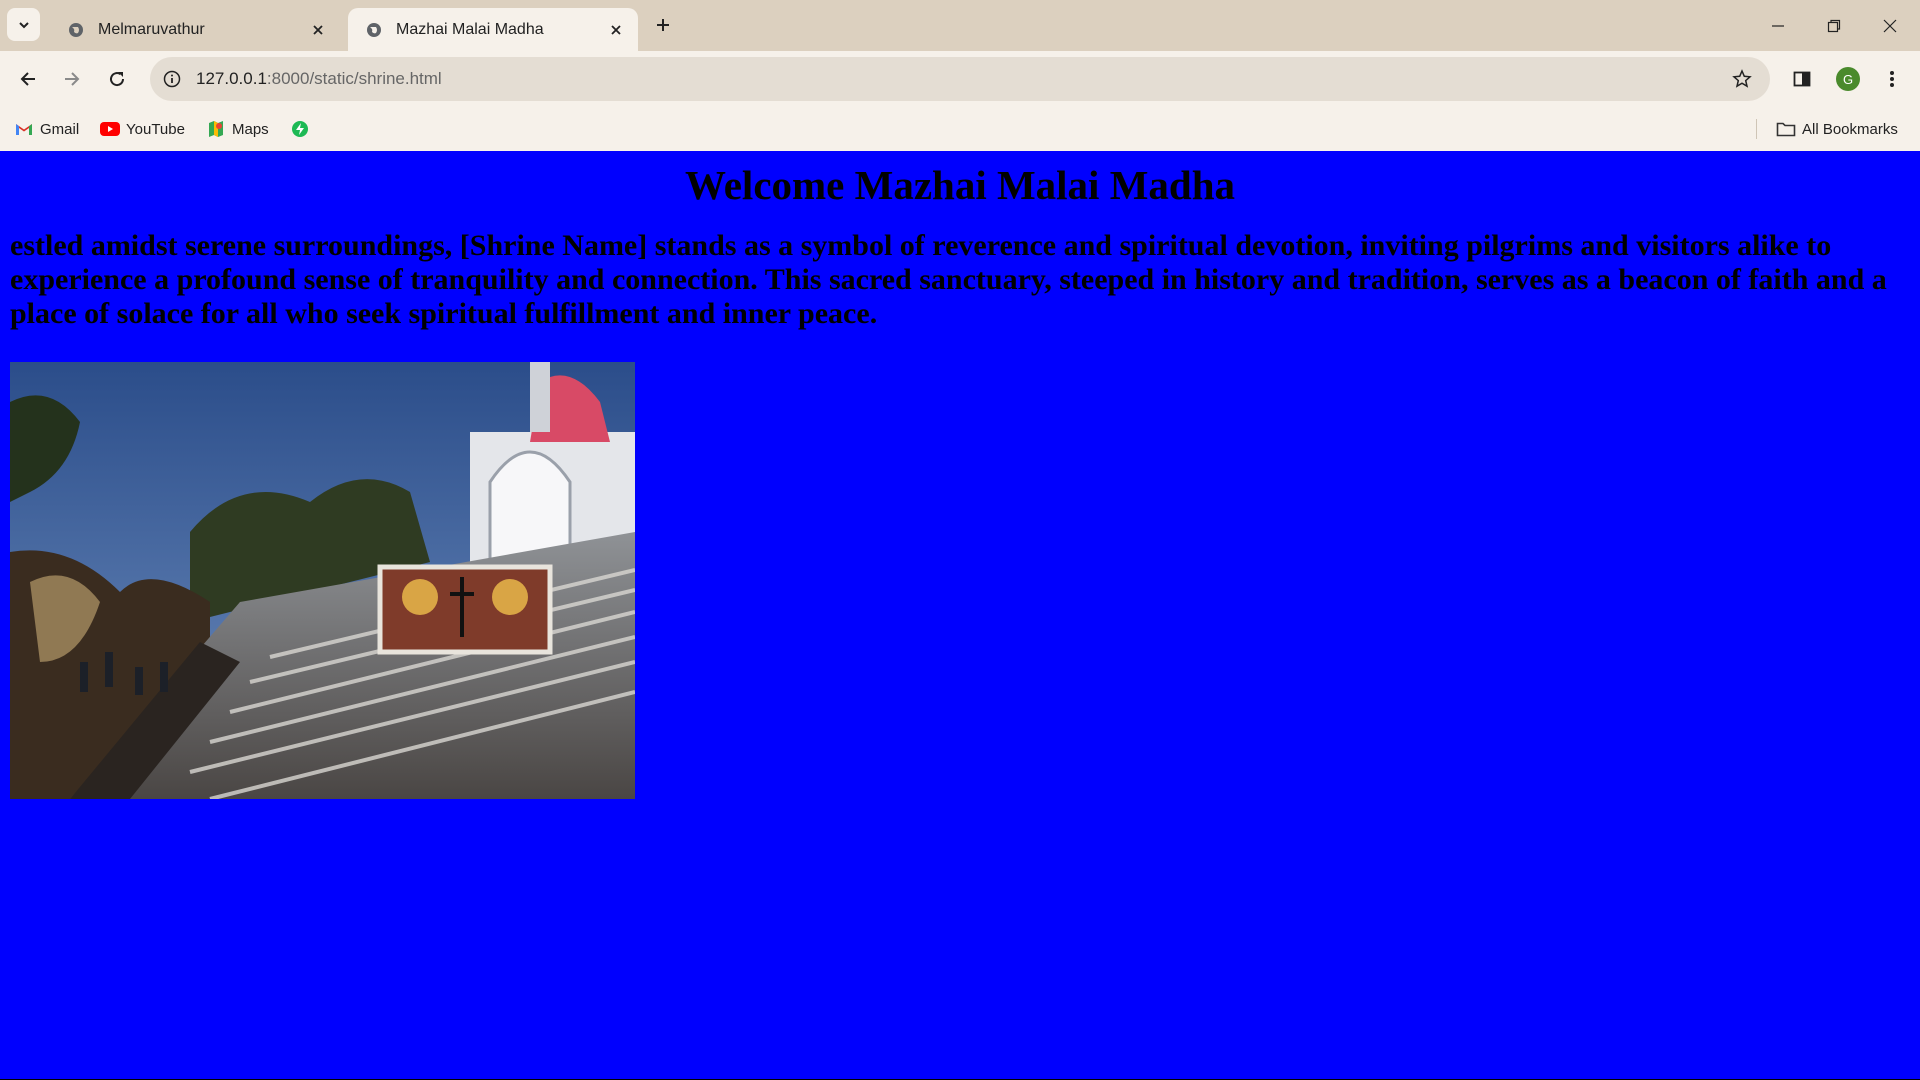  Describe the element at coordinates (470, 29) in the screenshot. I see `tab-title: Mazhai Malai Madha` at that location.